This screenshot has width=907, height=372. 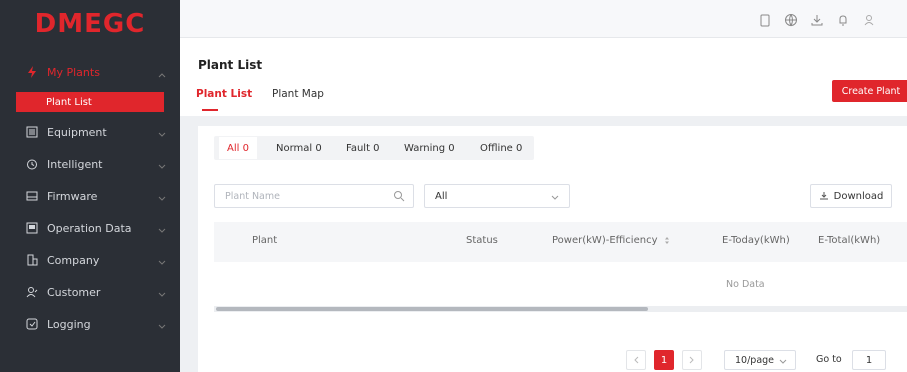 I want to click on page-size-select: 10/page, so click(x=760, y=360).